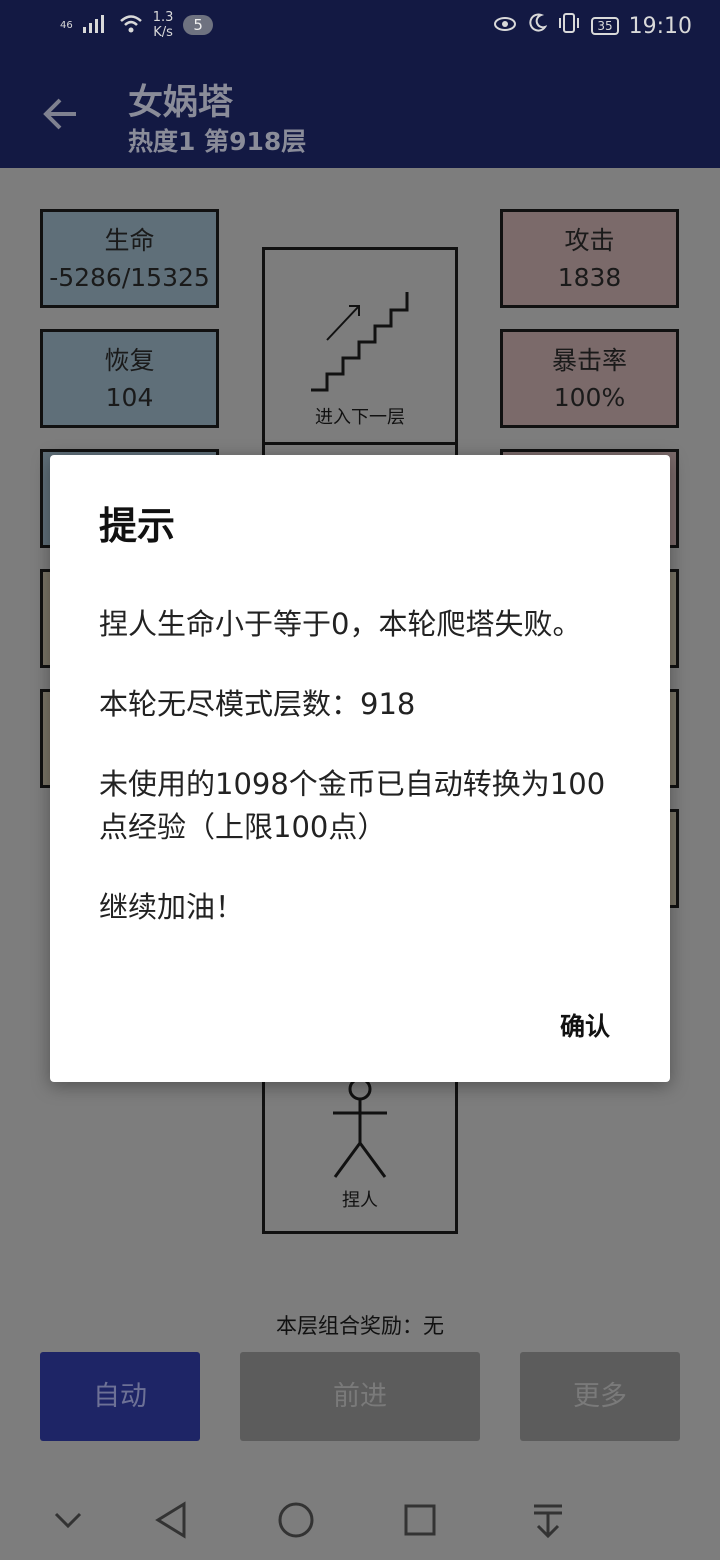  What do you see at coordinates (137, 526) in the screenshot?
I see `dialog-title: 提示` at bounding box center [137, 526].